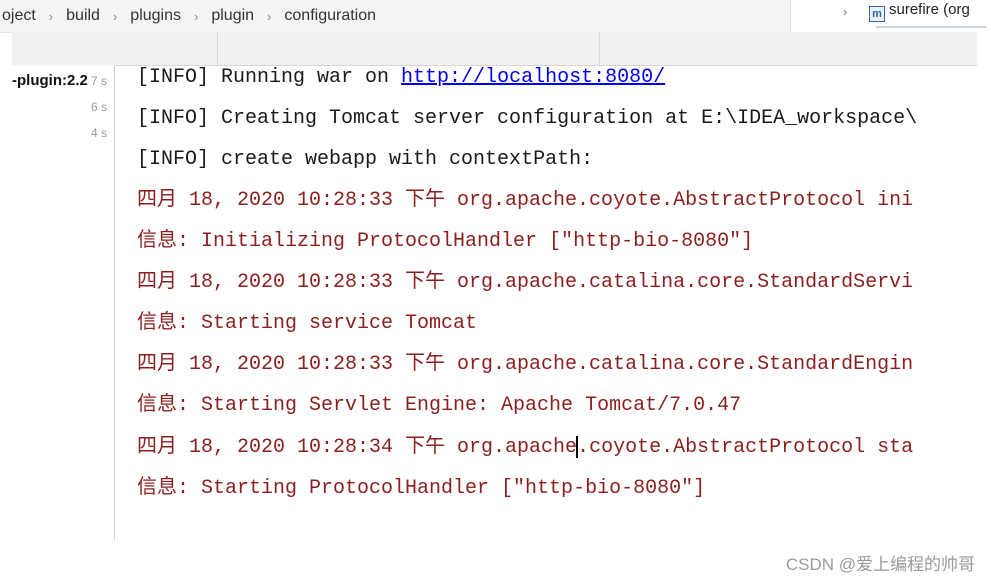  Describe the element at coordinates (20, 16) in the screenshot. I see `breadcrumb-item-project: oject` at that location.